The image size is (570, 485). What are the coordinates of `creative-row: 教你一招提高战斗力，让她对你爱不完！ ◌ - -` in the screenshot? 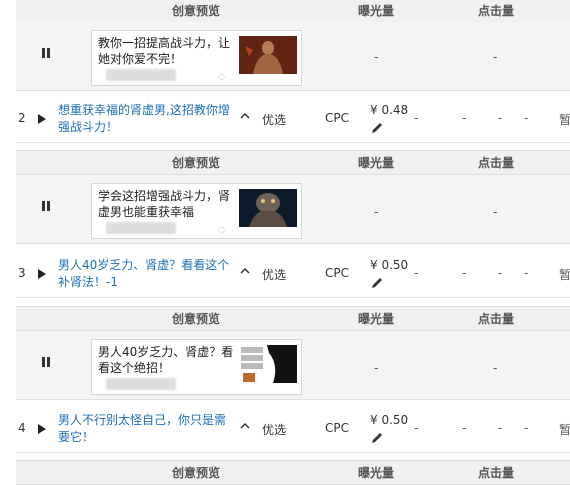 It's located at (293, 56).